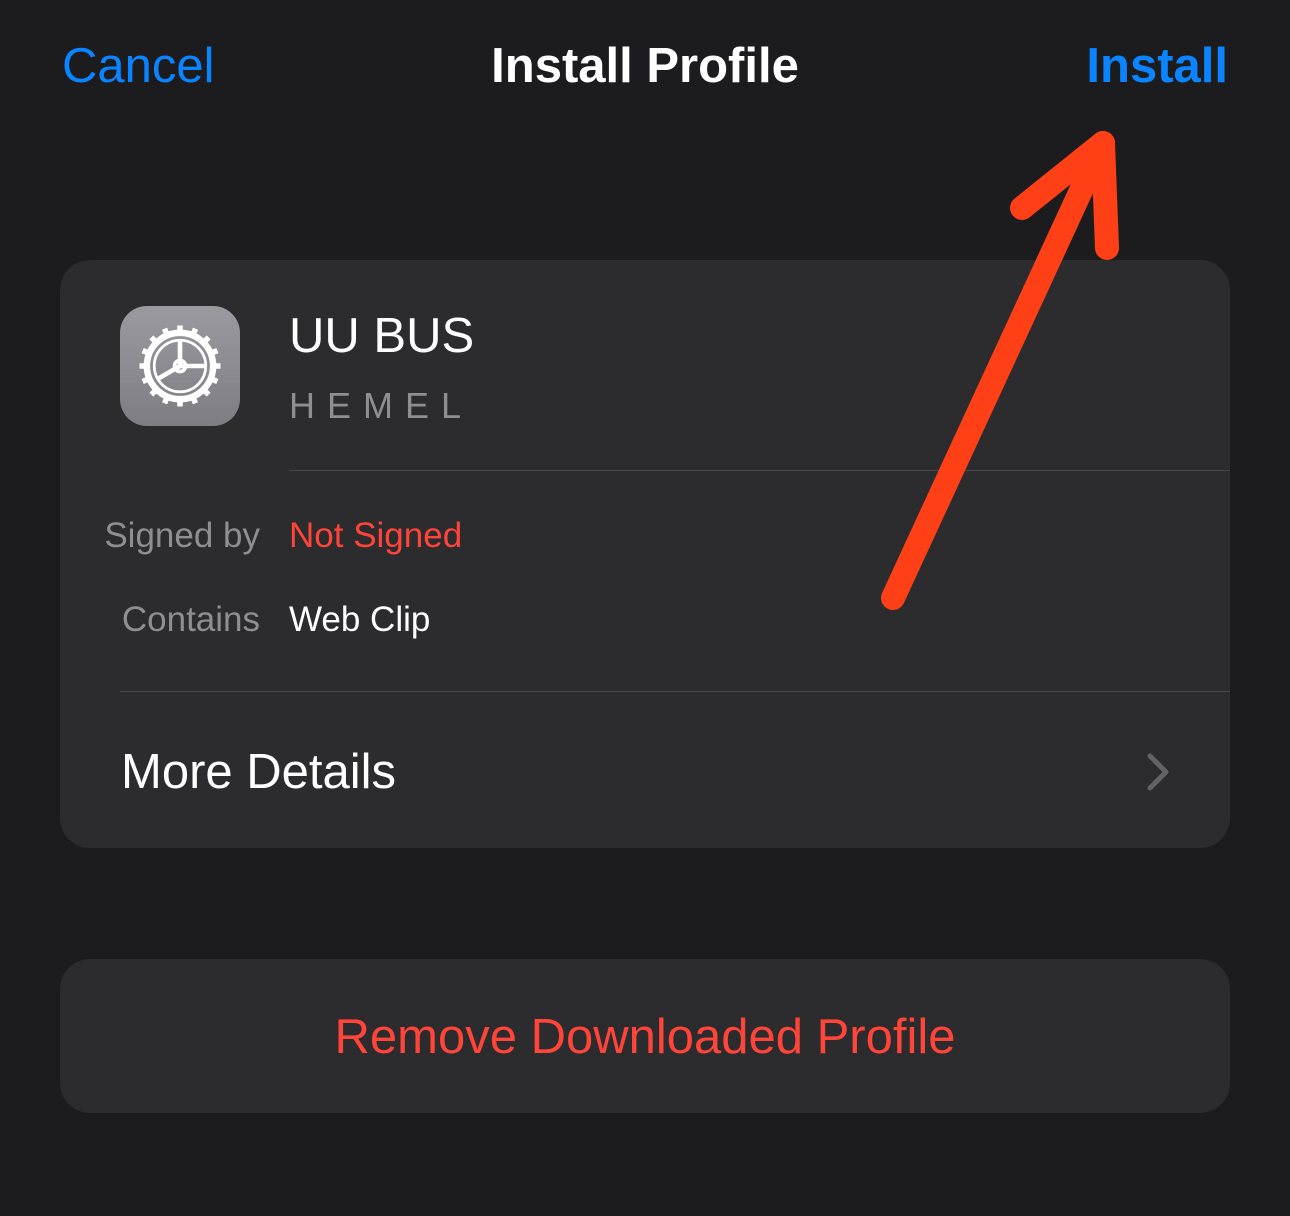 The image size is (1290, 1216). Describe the element at coordinates (1158, 772) in the screenshot. I see `chevron-right-icon` at that location.